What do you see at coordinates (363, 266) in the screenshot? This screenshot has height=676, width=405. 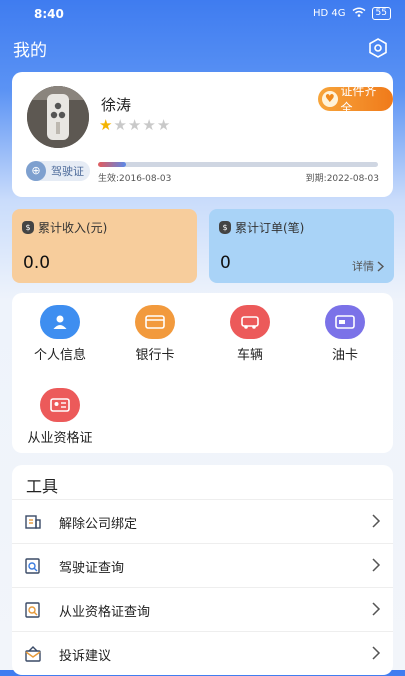 I see `detail-label: 详情` at bounding box center [363, 266].